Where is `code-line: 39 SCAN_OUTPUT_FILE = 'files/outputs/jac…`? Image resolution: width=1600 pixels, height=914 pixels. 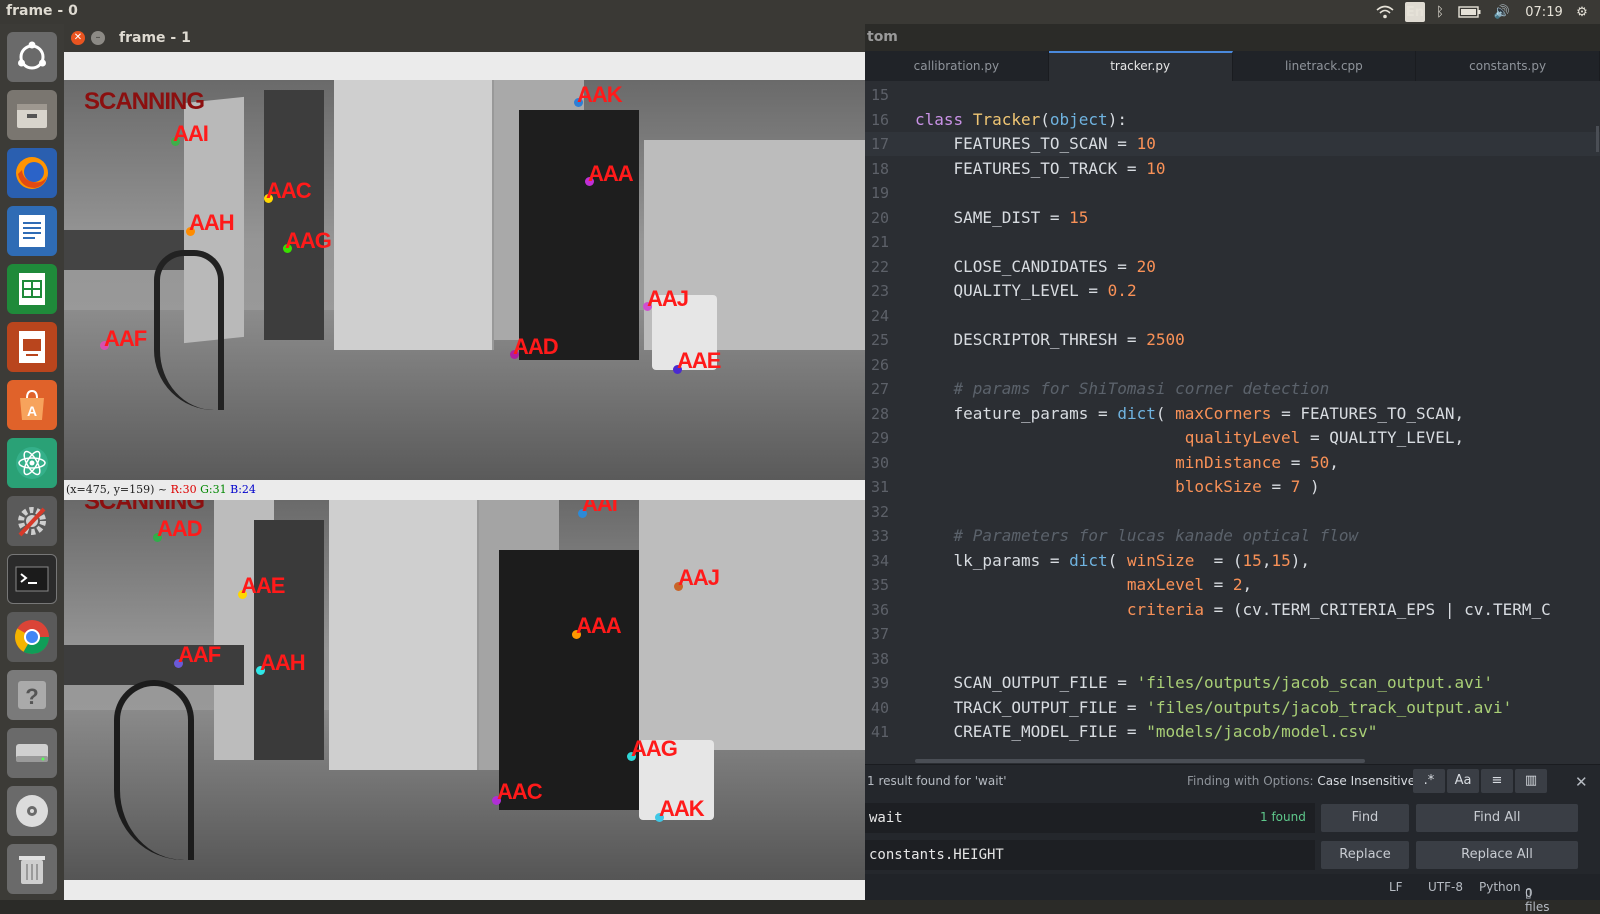
code-line: 39 SCAN_OUTPUT_FILE = 'files/outputs/jac… is located at coordinates (1232, 683).